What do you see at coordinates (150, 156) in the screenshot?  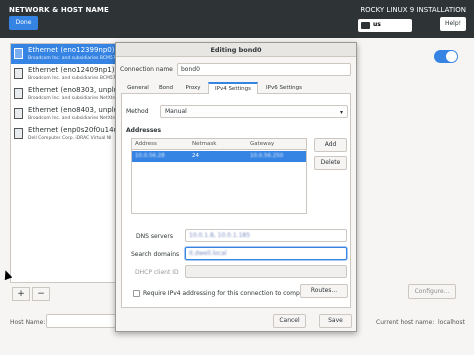 I see `address-cell: 10.0.56.28` at bounding box center [150, 156].